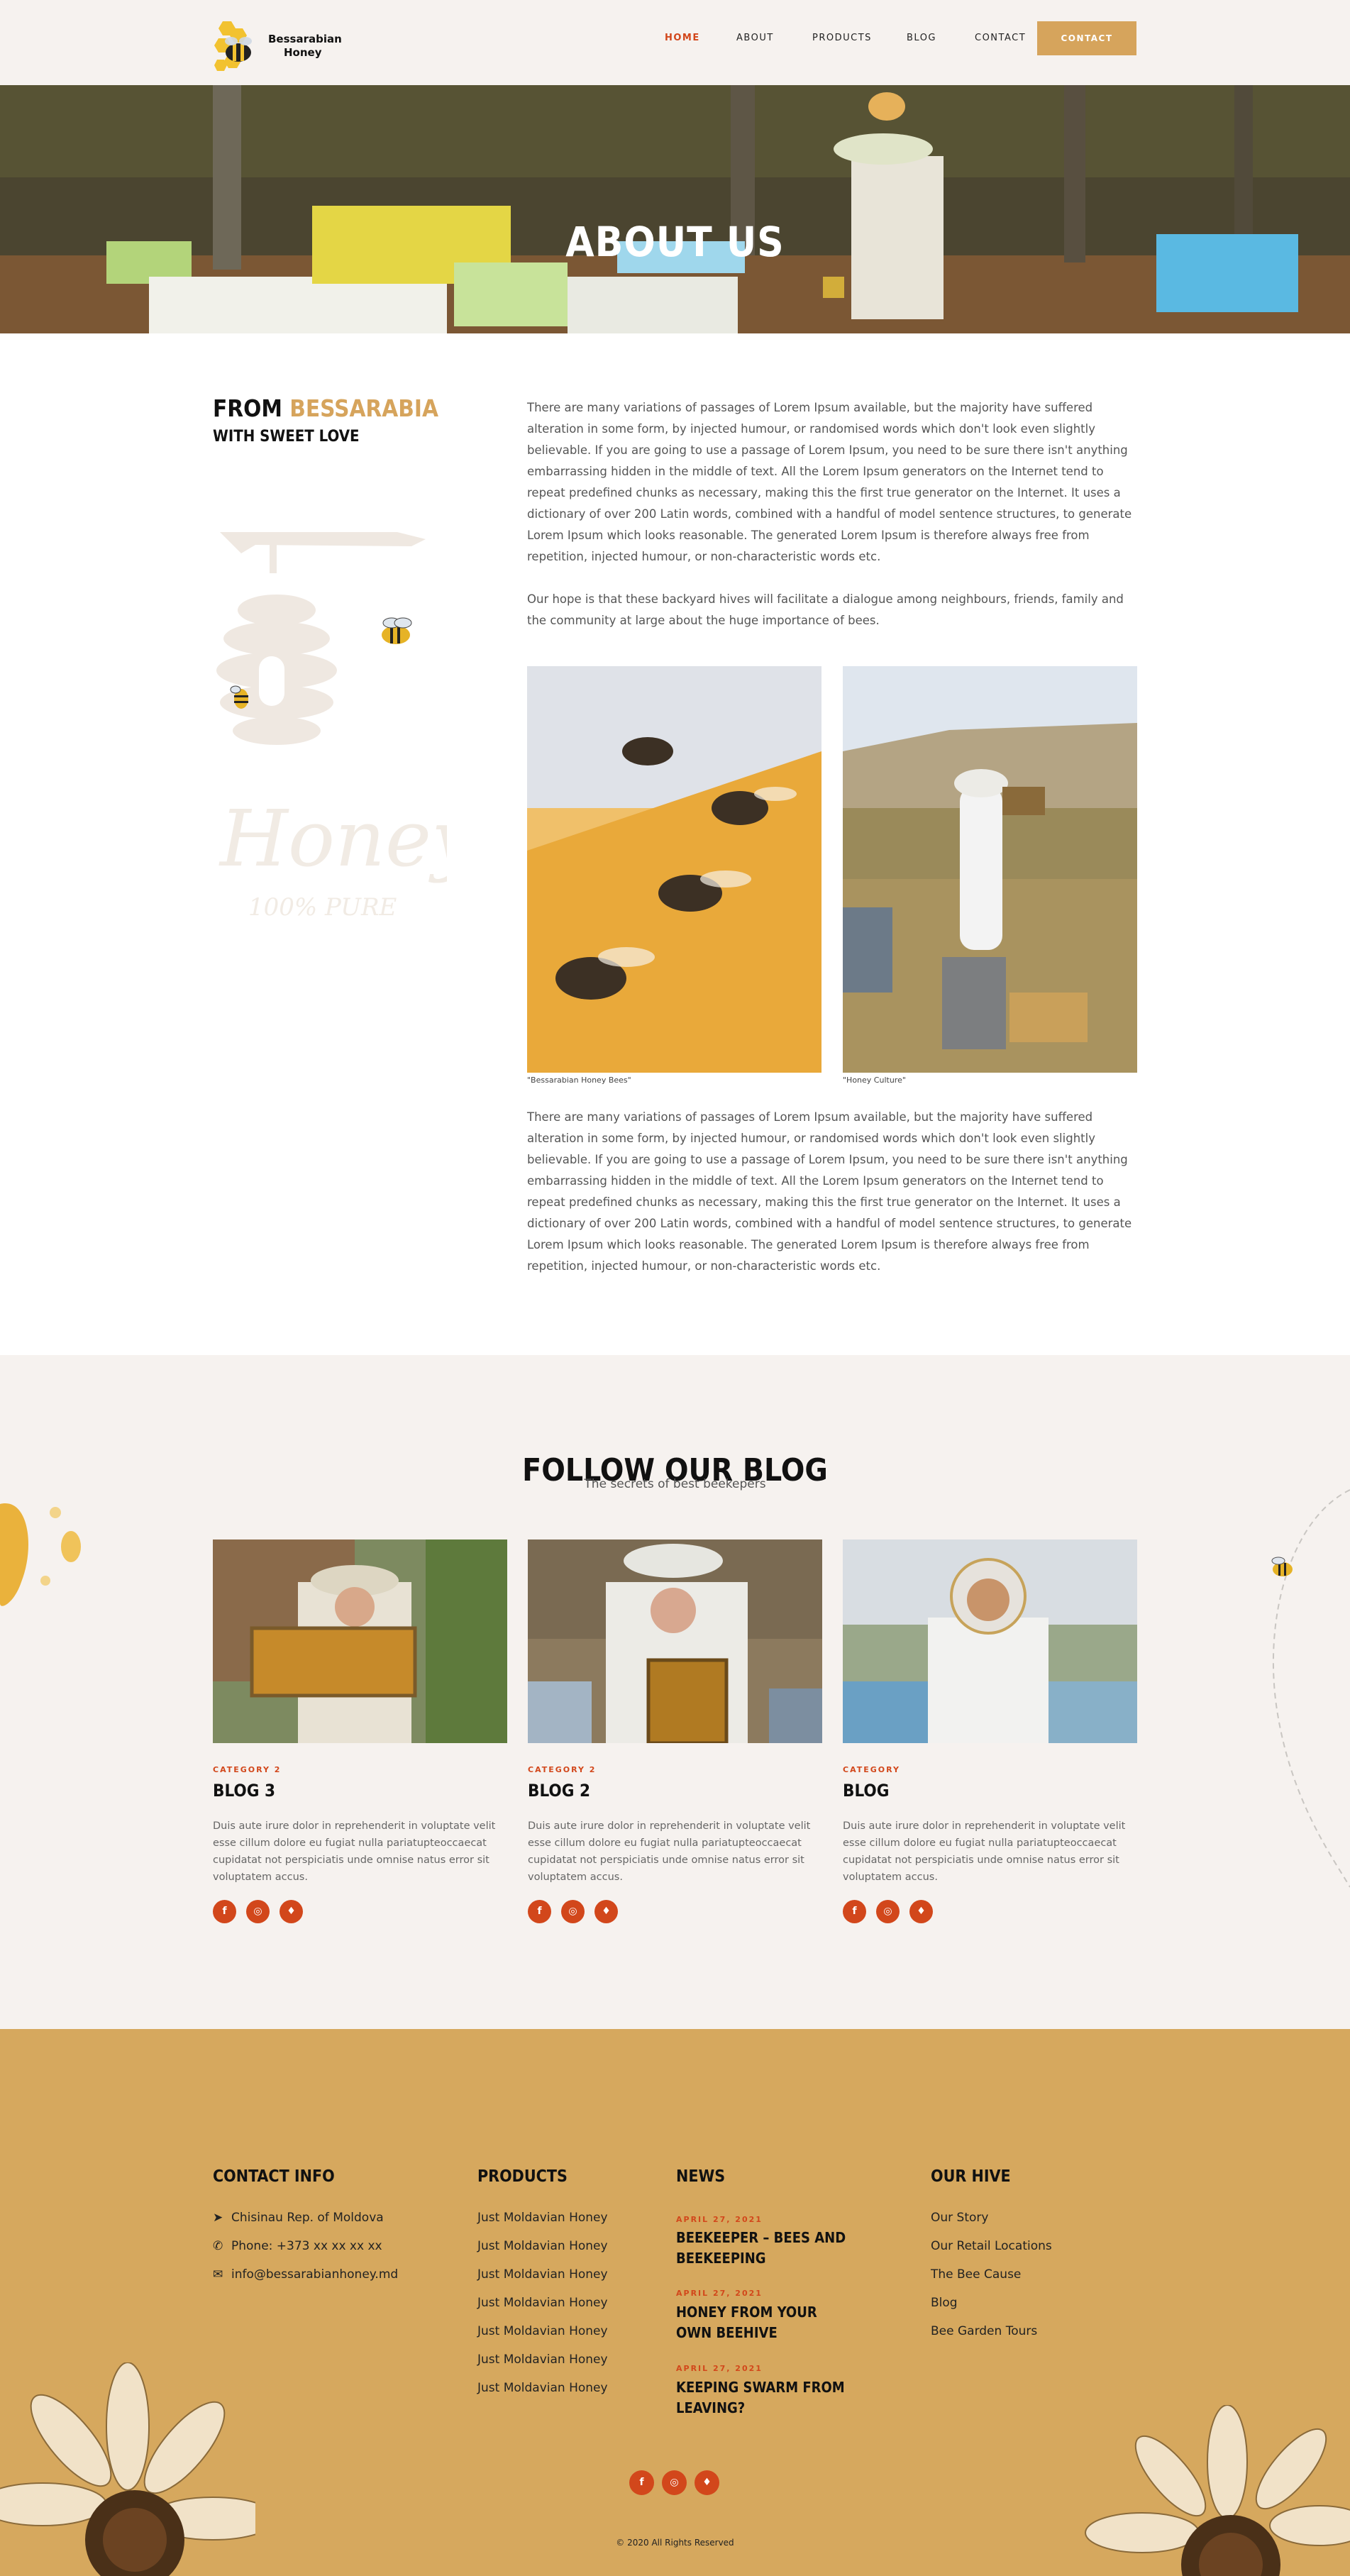  I want to click on main-nav: HOME ABOUT PRODUCTS BLOG CONTACT CONTACT, so click(675, 38).